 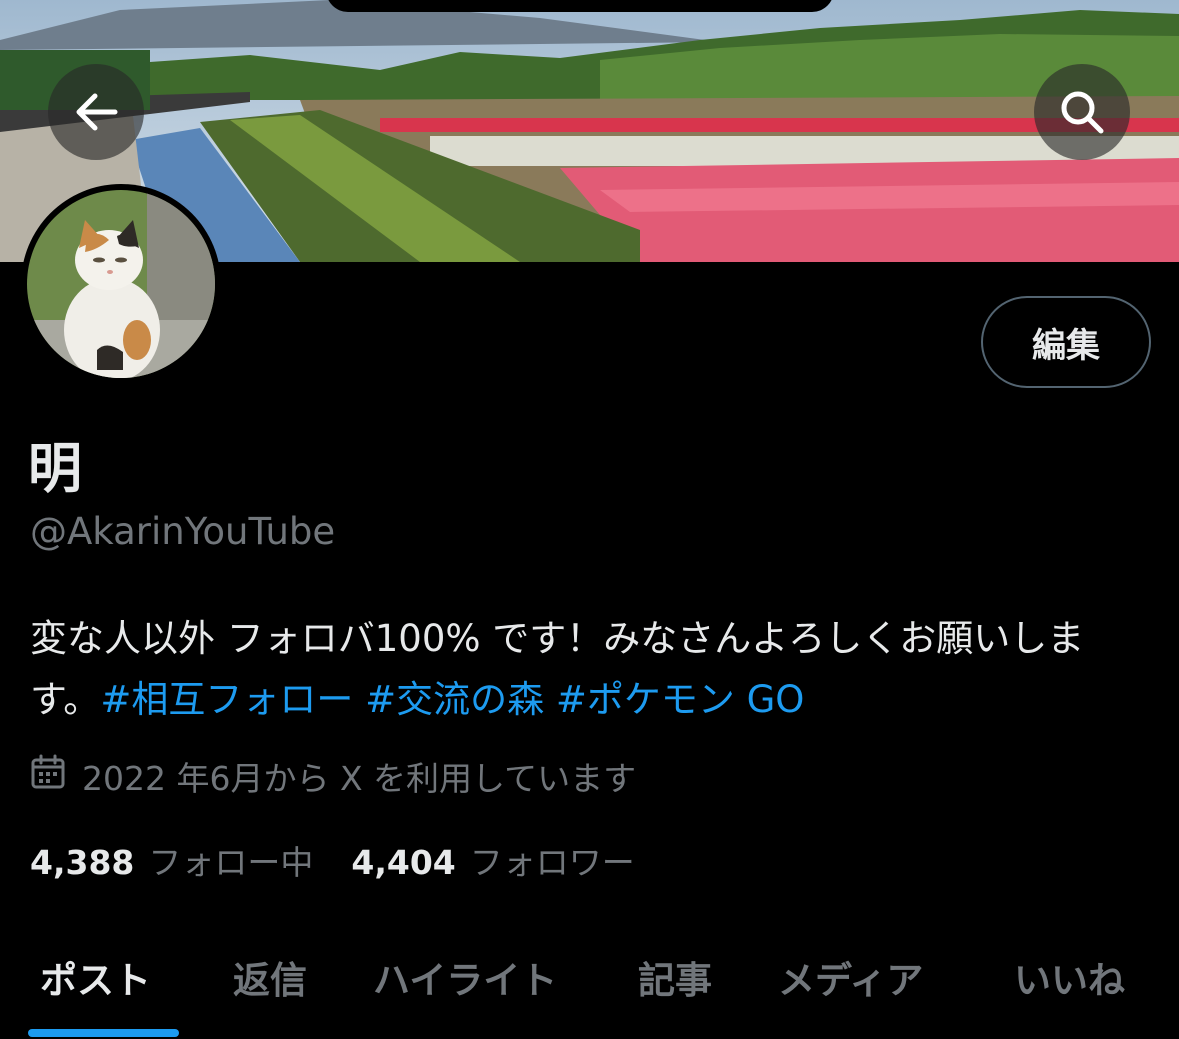 What do you see at coordinates (580, 6) in the screenshot?
I see `device-notch` at bounding box center [580, 6].